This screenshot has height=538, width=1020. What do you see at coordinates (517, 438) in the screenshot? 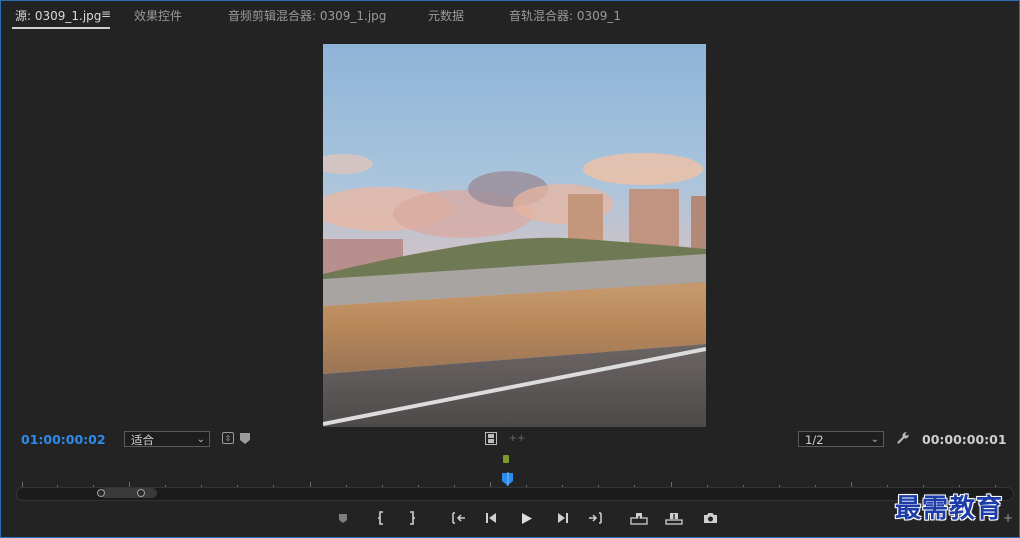
I see `audio-waveform-icon: ++` at bounding box center [517, 438].